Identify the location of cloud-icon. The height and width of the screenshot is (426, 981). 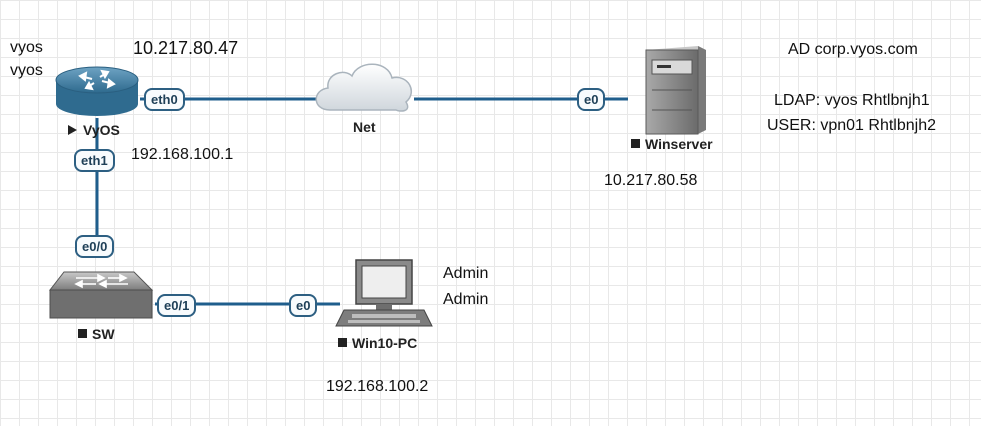
(363, 87).